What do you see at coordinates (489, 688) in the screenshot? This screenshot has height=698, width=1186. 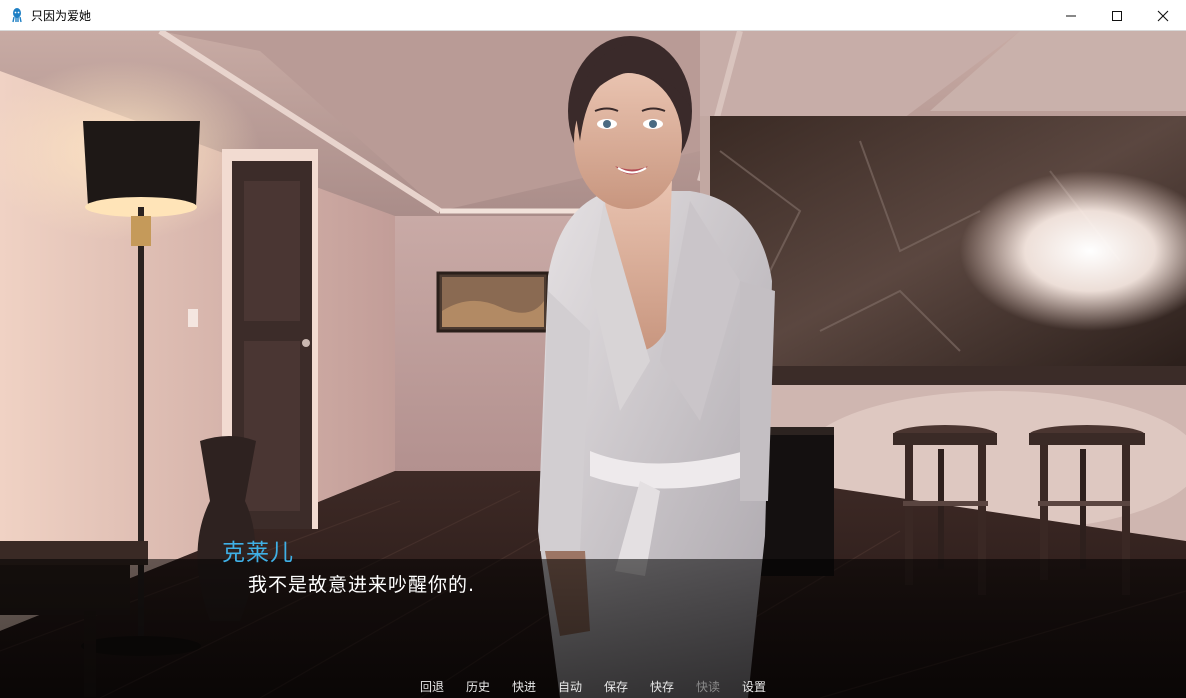 I see `quick-menu-history: 历史` at bounding box center [489, 688].